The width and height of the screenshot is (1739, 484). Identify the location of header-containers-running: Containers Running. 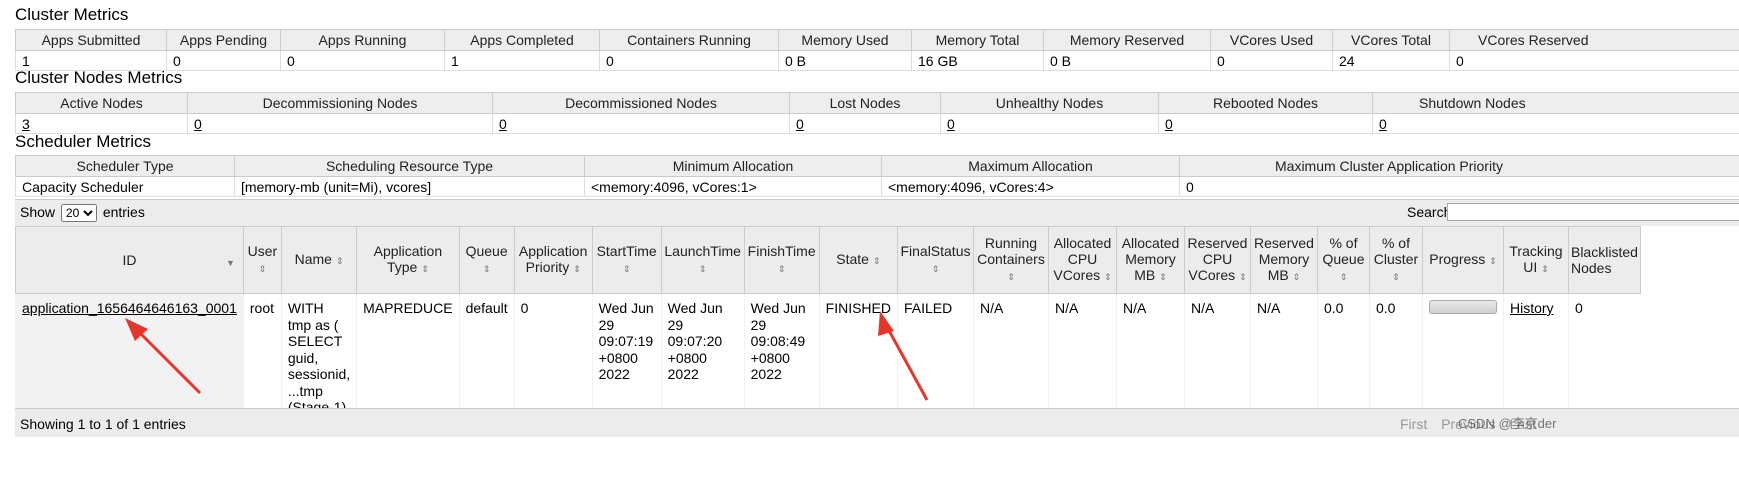
(689, 40).